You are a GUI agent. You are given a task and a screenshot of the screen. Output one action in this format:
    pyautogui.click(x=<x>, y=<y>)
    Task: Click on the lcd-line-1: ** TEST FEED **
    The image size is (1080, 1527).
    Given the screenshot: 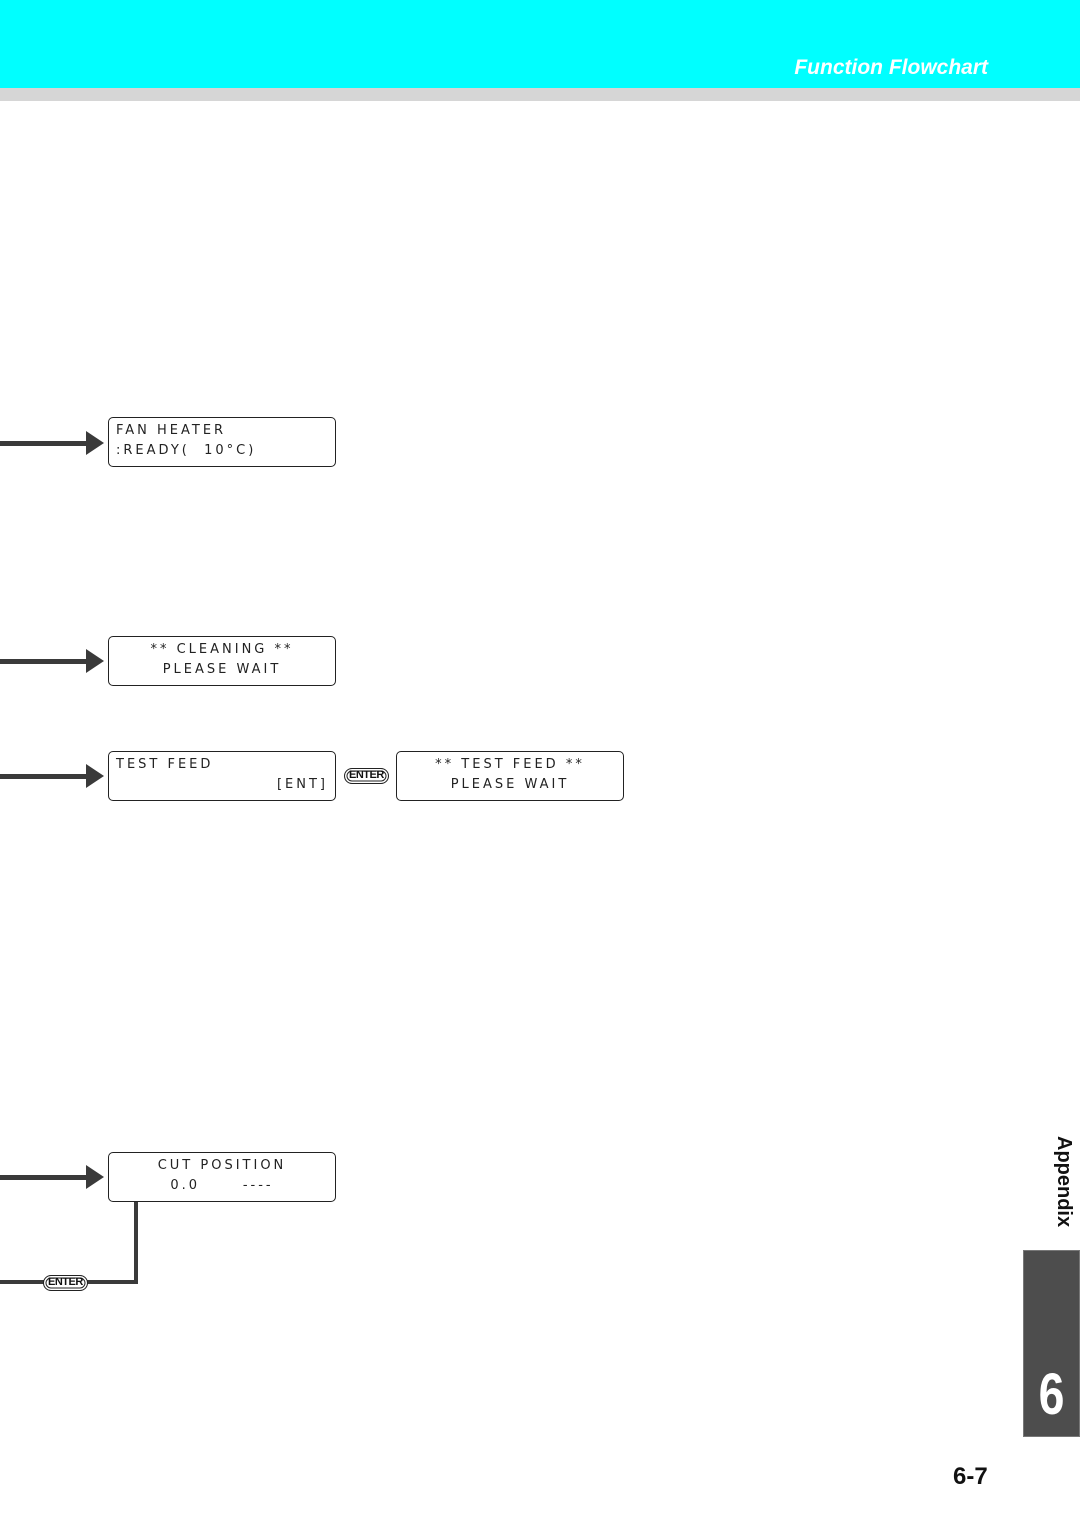 What is the action you would take?
    pyautogui.click(x=510, y=764)
    